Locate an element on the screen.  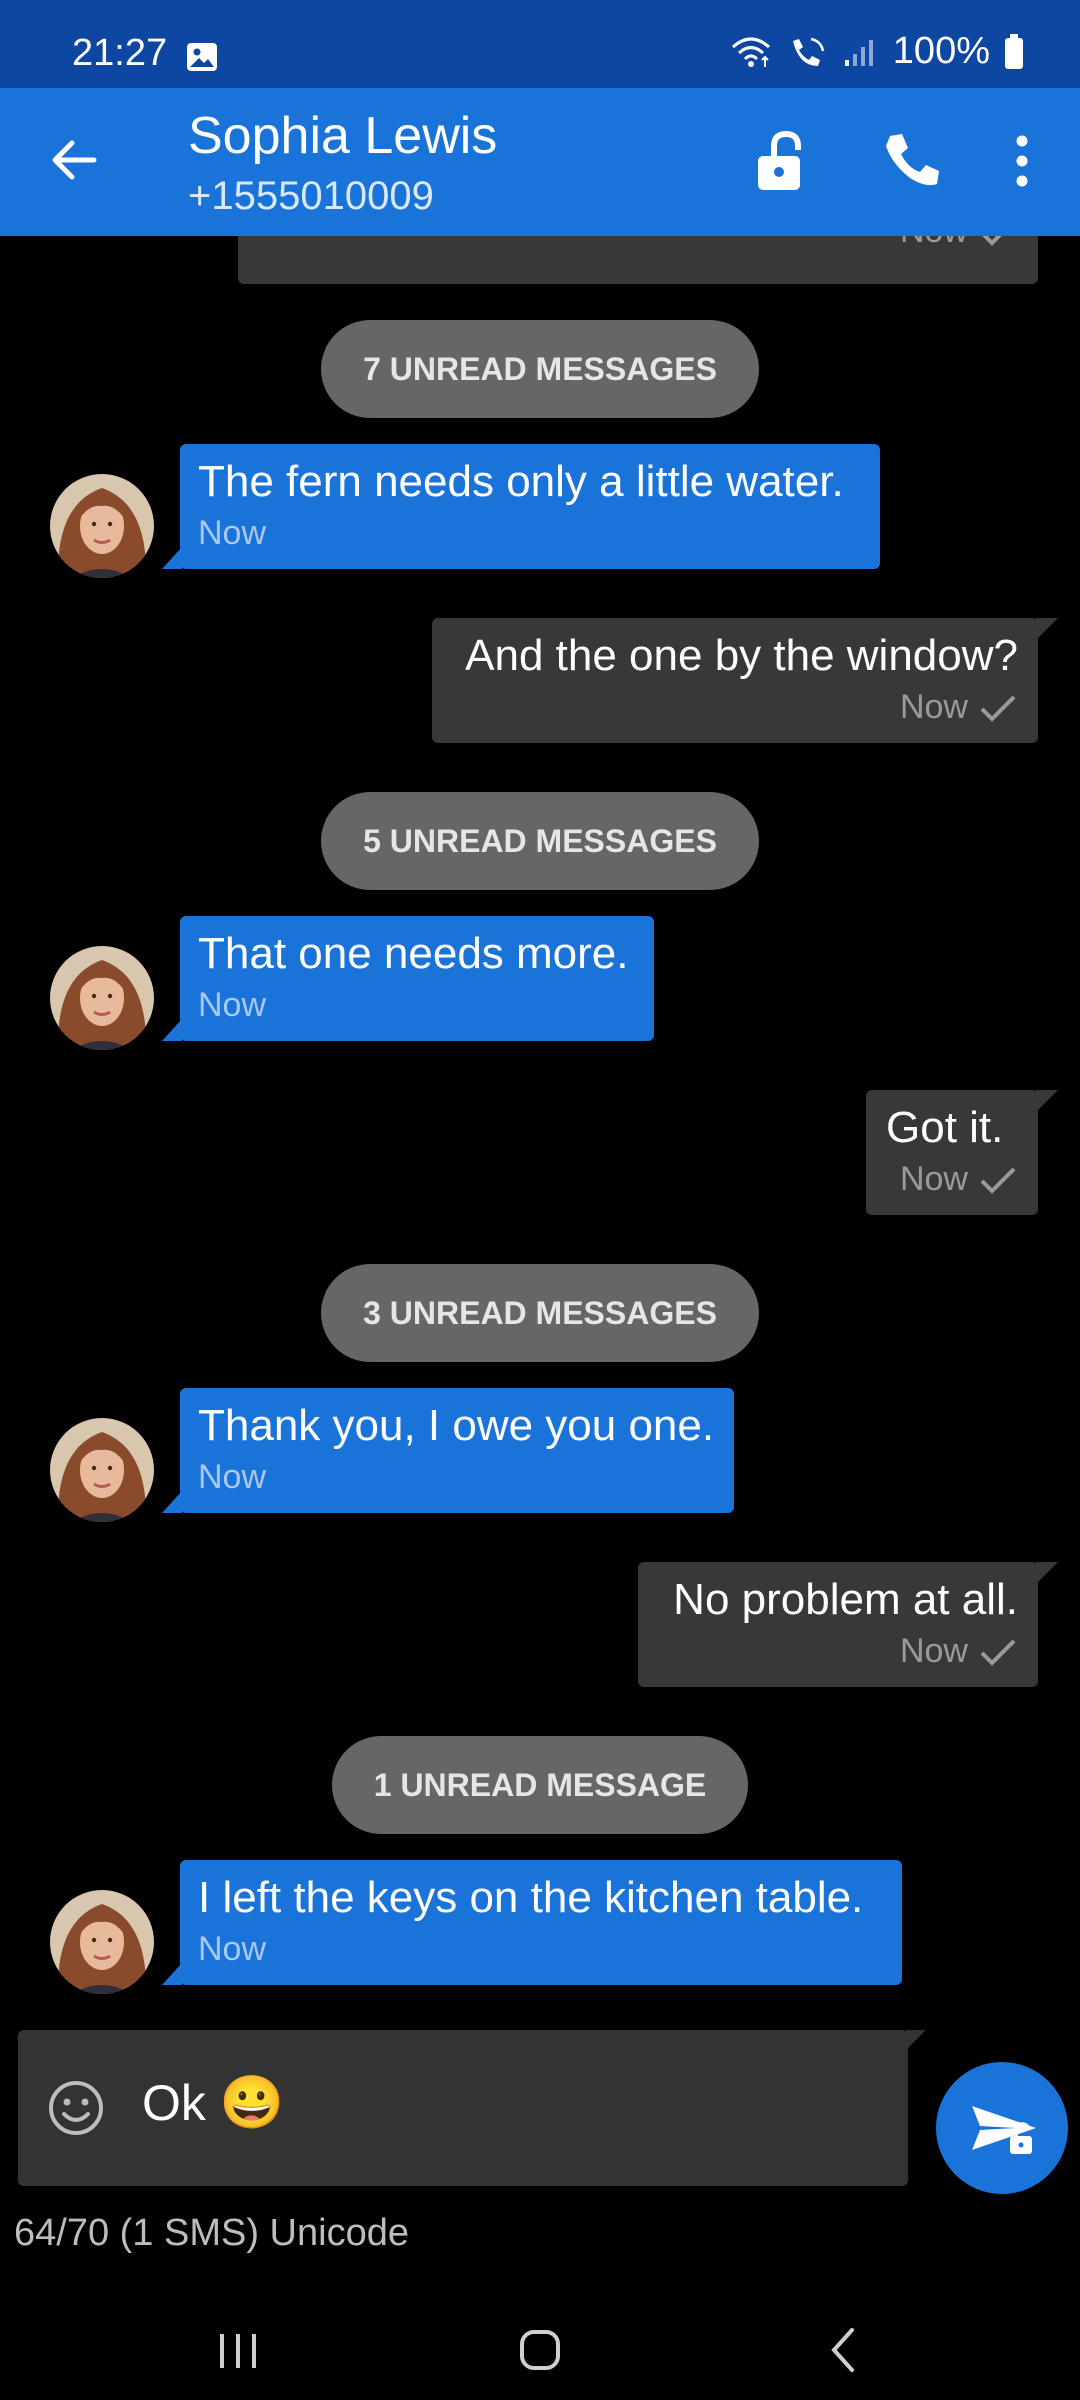
message-incoming: That one needs more. Now is located at coordinates (408, 978).